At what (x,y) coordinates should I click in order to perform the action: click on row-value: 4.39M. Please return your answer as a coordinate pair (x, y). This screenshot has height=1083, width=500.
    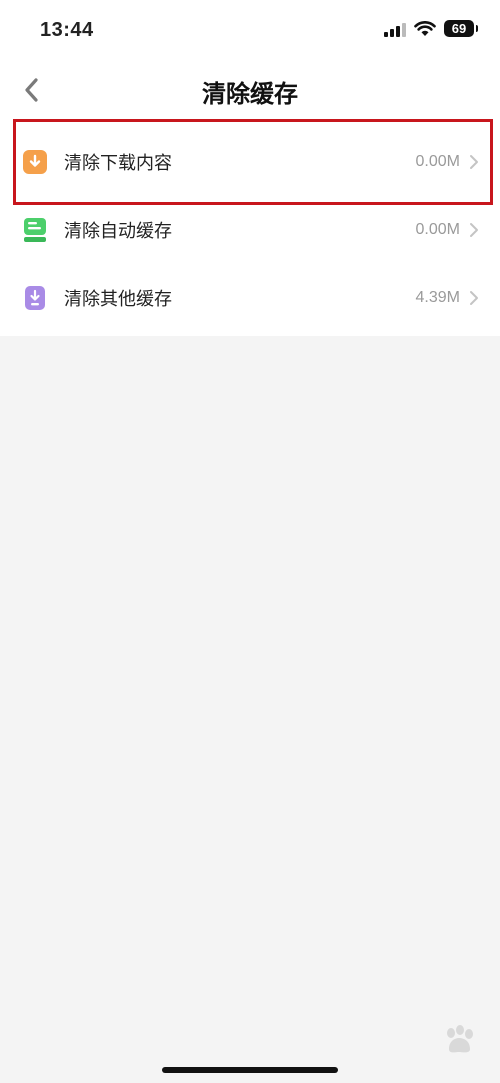
    Looking at the image, I should click on (437, 297).